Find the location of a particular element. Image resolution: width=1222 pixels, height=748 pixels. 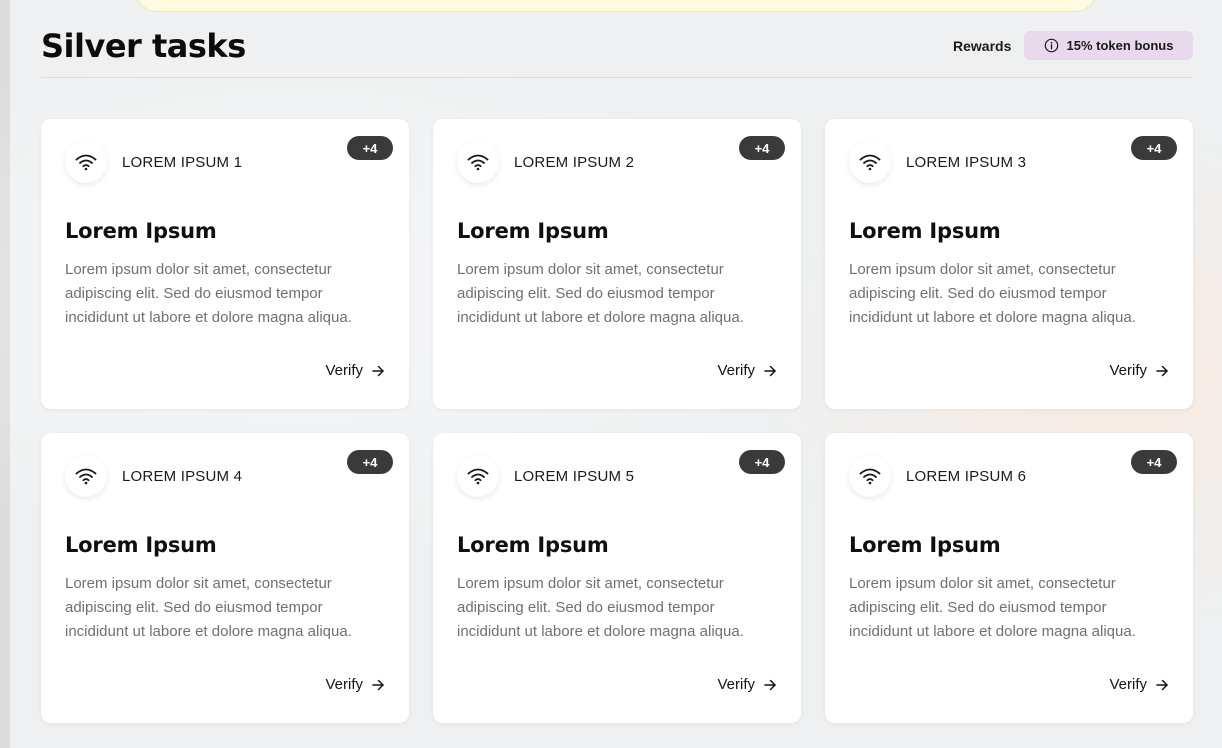

card-category: LOREM IPSUM 3 is located at coordinates (966, 162).